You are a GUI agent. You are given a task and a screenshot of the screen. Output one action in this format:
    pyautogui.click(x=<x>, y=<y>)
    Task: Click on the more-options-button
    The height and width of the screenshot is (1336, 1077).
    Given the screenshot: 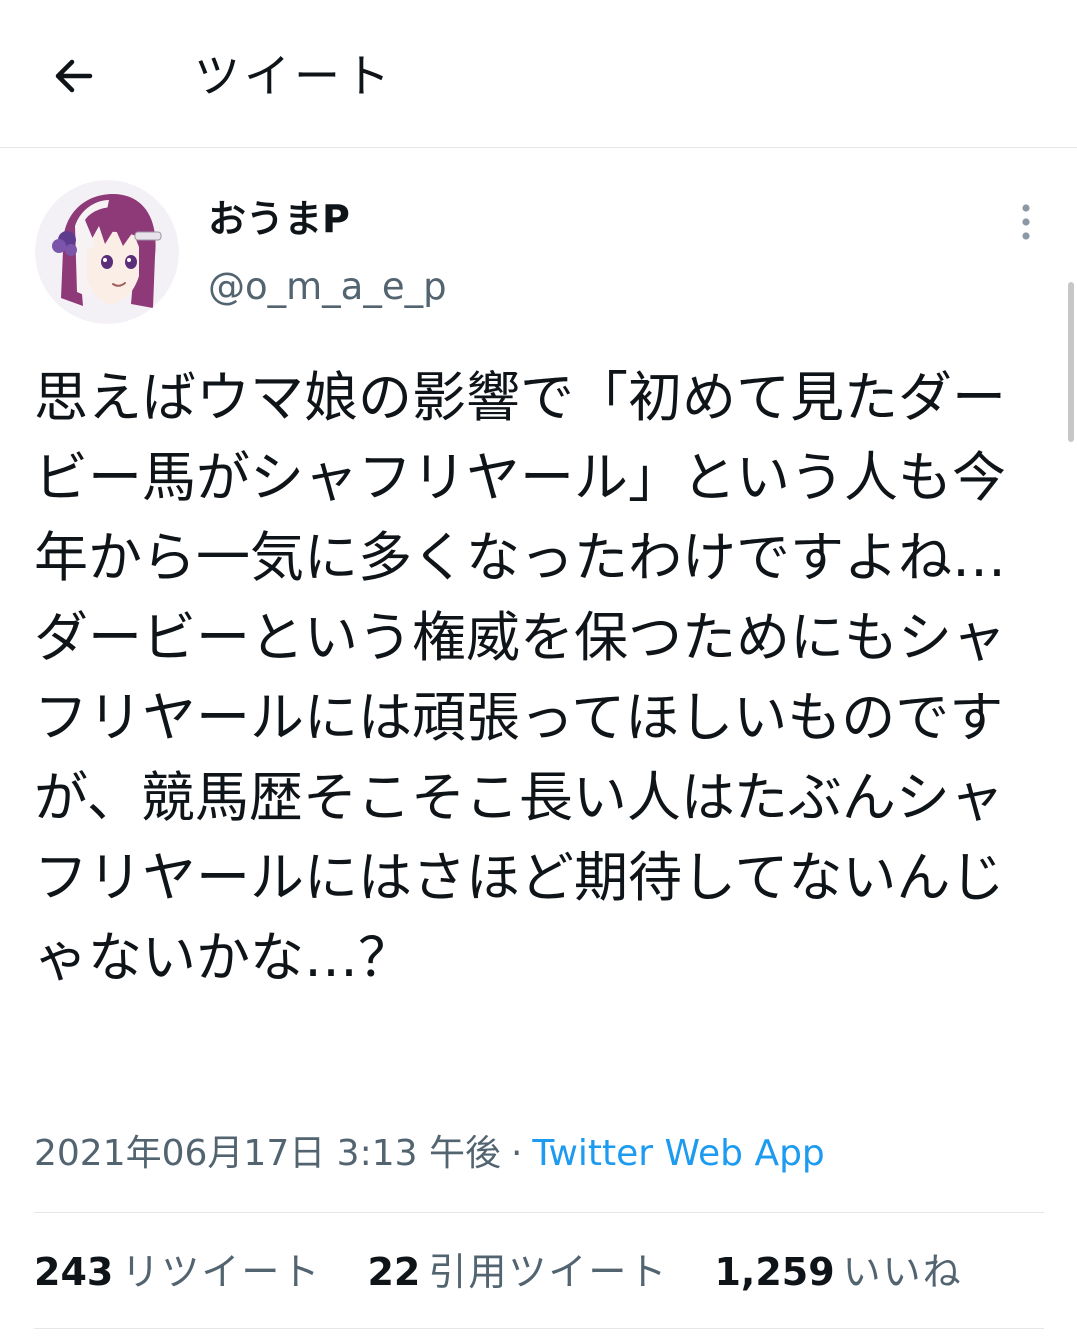 What is the action you would take?
    pyautogui.click(x=1026, y=222)
    